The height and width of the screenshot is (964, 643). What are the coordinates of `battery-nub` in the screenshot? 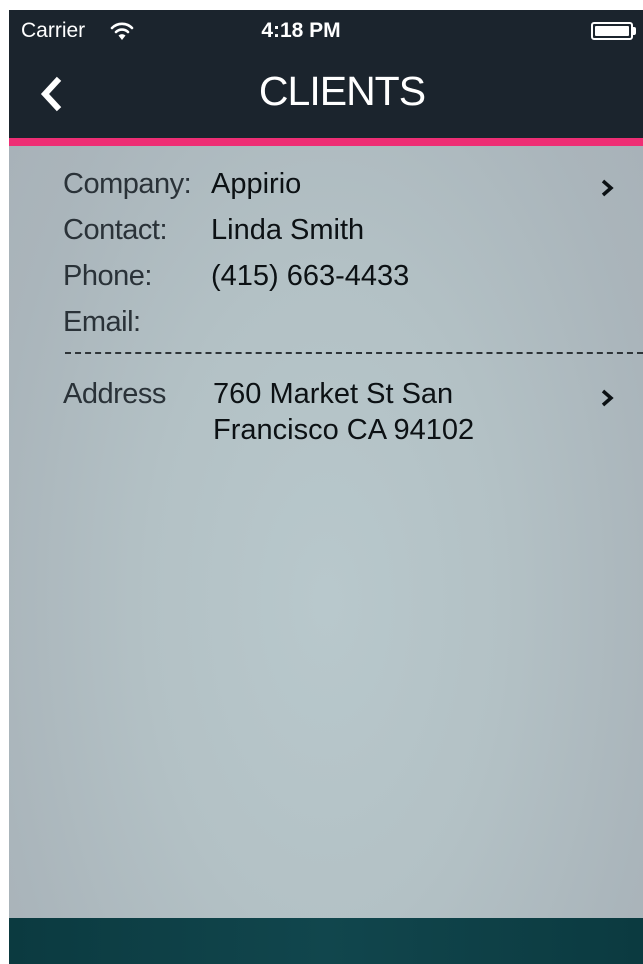 It's located at (634, 31).